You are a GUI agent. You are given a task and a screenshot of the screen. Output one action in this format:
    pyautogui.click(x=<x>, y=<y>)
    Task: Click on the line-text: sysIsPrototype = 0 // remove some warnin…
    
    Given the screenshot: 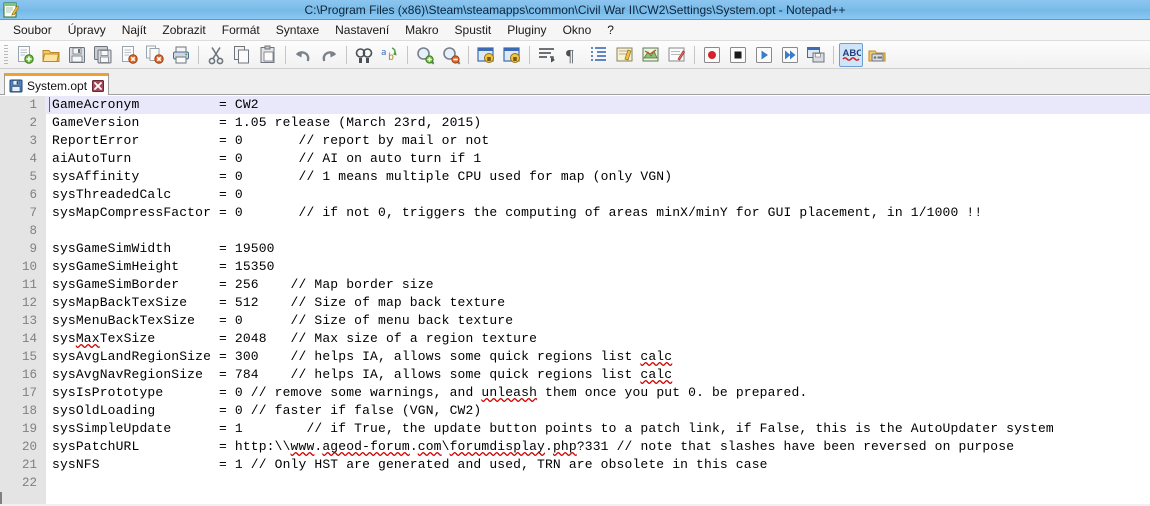 What is the action you would take?
    pyautogui.click(x=597, y=393)
    